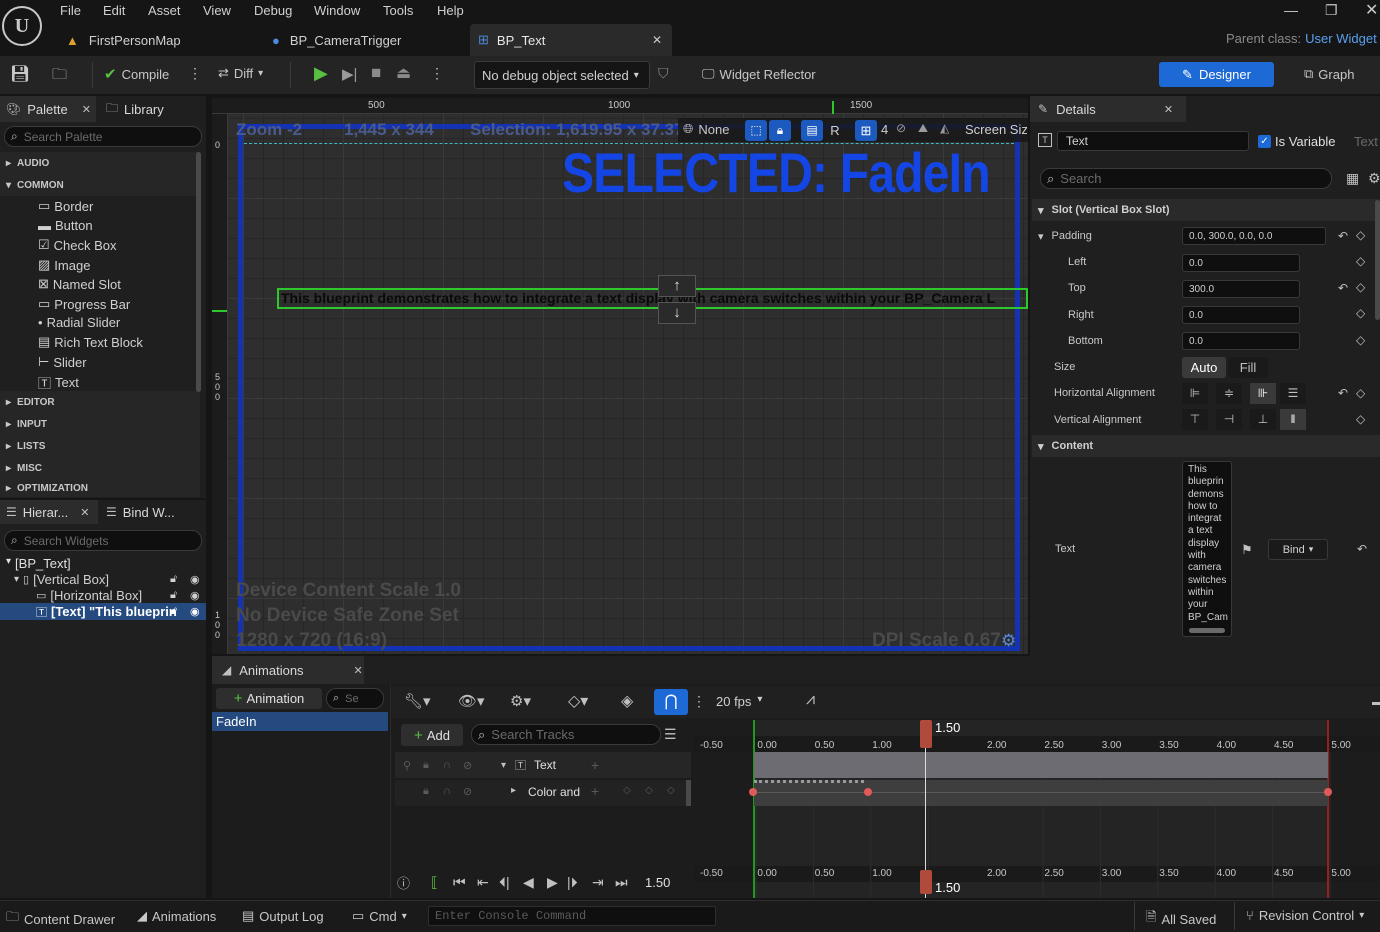 The width and height of the screenshot is (1380, 932). Describe the element at coordinates (552, 882) in the screenshot. I see `play-icon: ▶` at that location.